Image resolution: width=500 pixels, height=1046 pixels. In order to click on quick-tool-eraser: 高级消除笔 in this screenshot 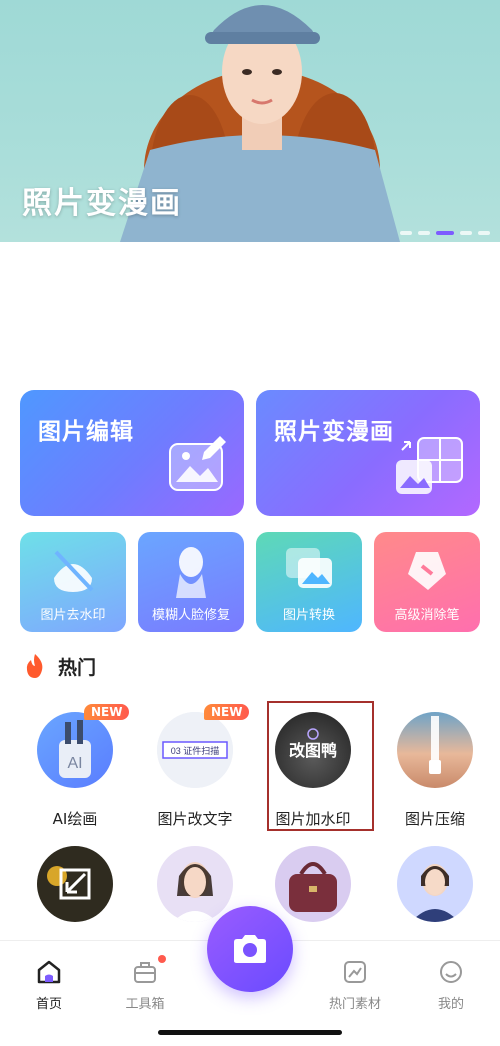, I will do `click(427, 582)`.